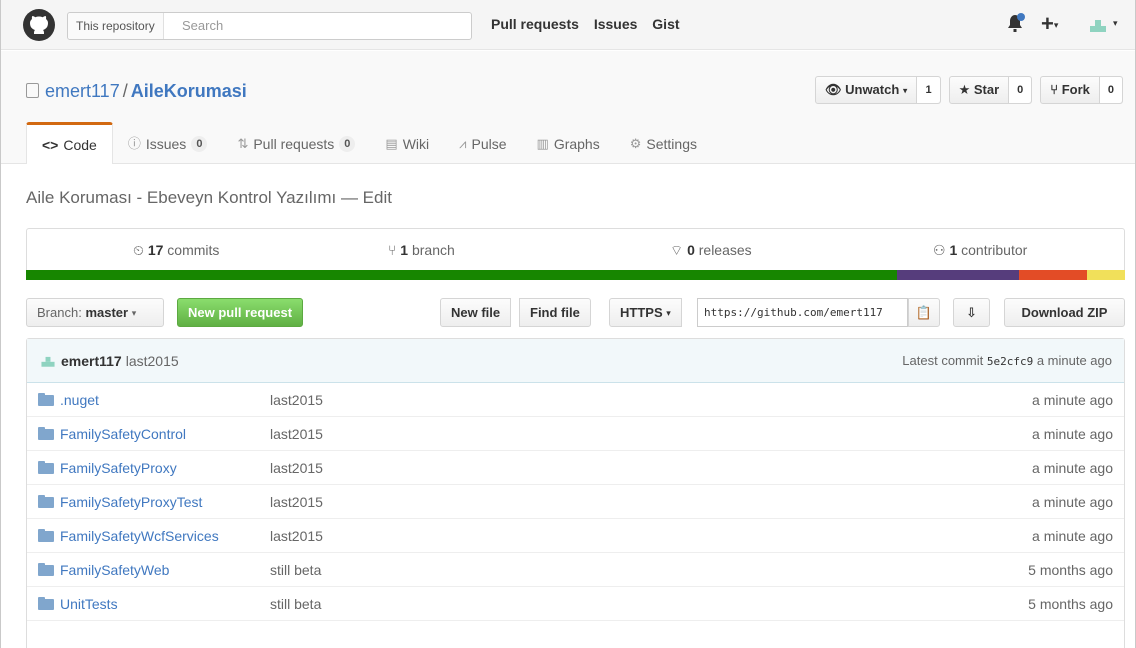  What do you see at coordinates (591, 24) in the screenshot?
I see `top-nav: Pull requests Issues Gist` at bounding box center [591, 24].